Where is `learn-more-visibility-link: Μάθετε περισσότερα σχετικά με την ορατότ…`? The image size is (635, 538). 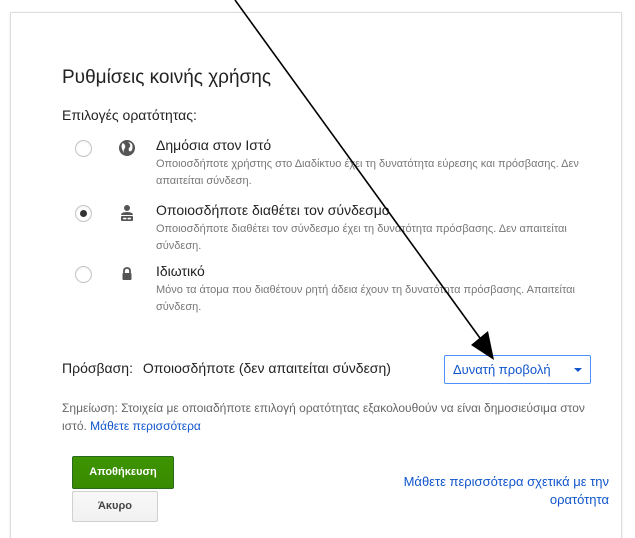 learn-more-visibility-link: Μάθετε περισσότερα σχετικά με την ορατότ… is located at coordinates (490, 491).